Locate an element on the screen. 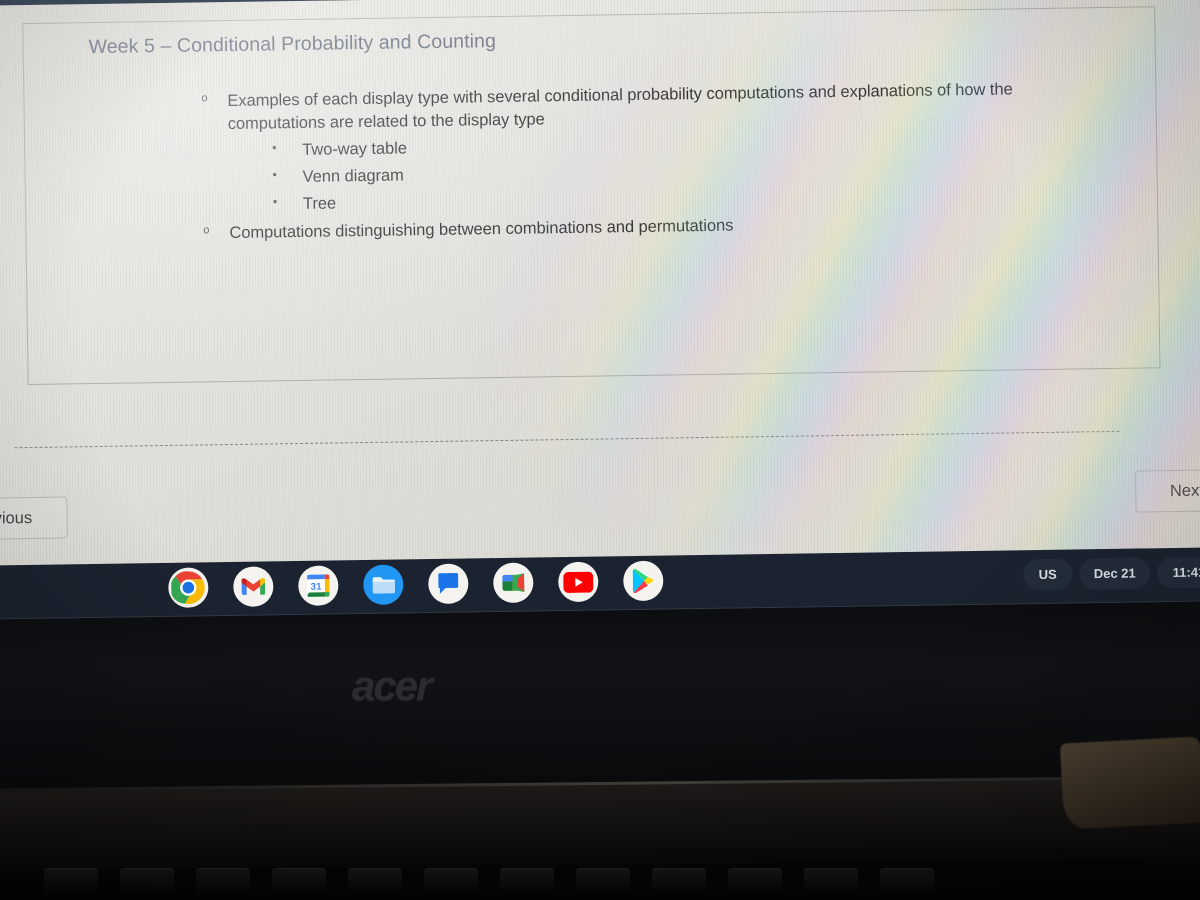 The height and width of the screenshot is (900, 1200). shelf-item-gmail is located at coordinates (253, 586).